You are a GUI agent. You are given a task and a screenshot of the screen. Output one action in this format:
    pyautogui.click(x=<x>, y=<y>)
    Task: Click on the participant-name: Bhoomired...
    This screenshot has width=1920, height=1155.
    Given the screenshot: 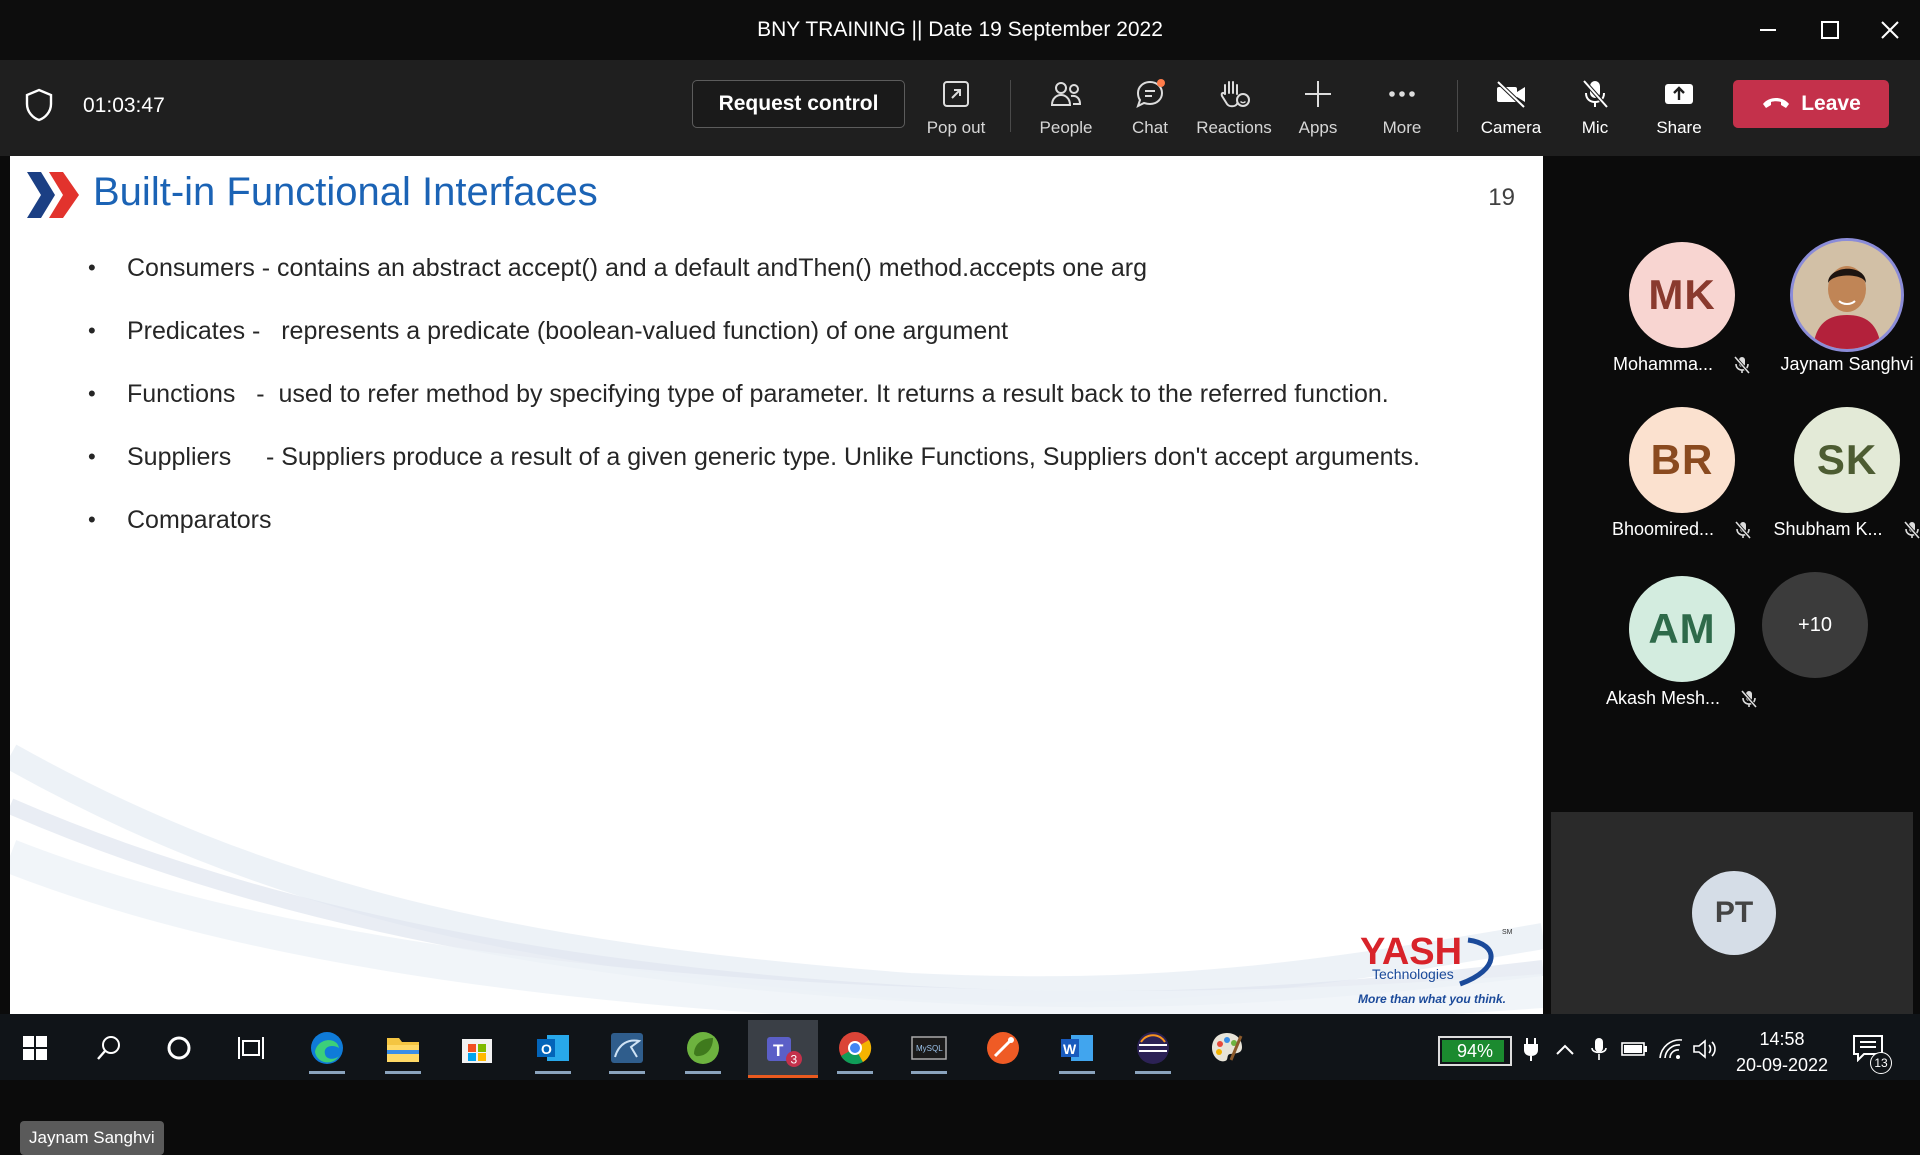 What is the action you would take?
    pyautogui.click(x=1663, y=529)
    